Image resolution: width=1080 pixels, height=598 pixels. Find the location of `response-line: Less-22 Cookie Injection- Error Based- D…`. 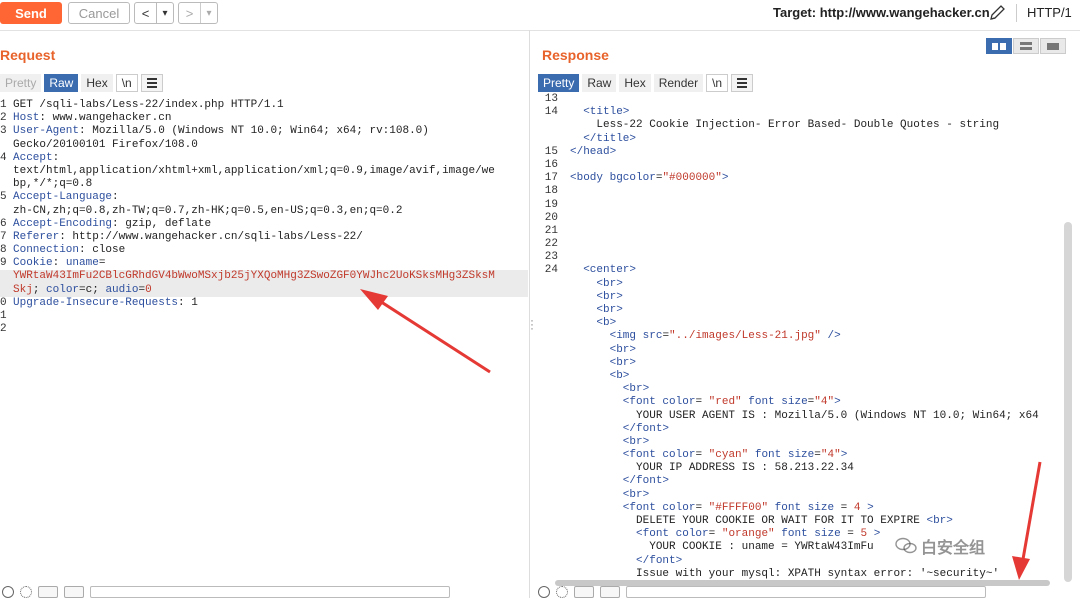

response-line: Less-22 Cookie Injection- Error Based- D… is located at coordinates (801, 125).